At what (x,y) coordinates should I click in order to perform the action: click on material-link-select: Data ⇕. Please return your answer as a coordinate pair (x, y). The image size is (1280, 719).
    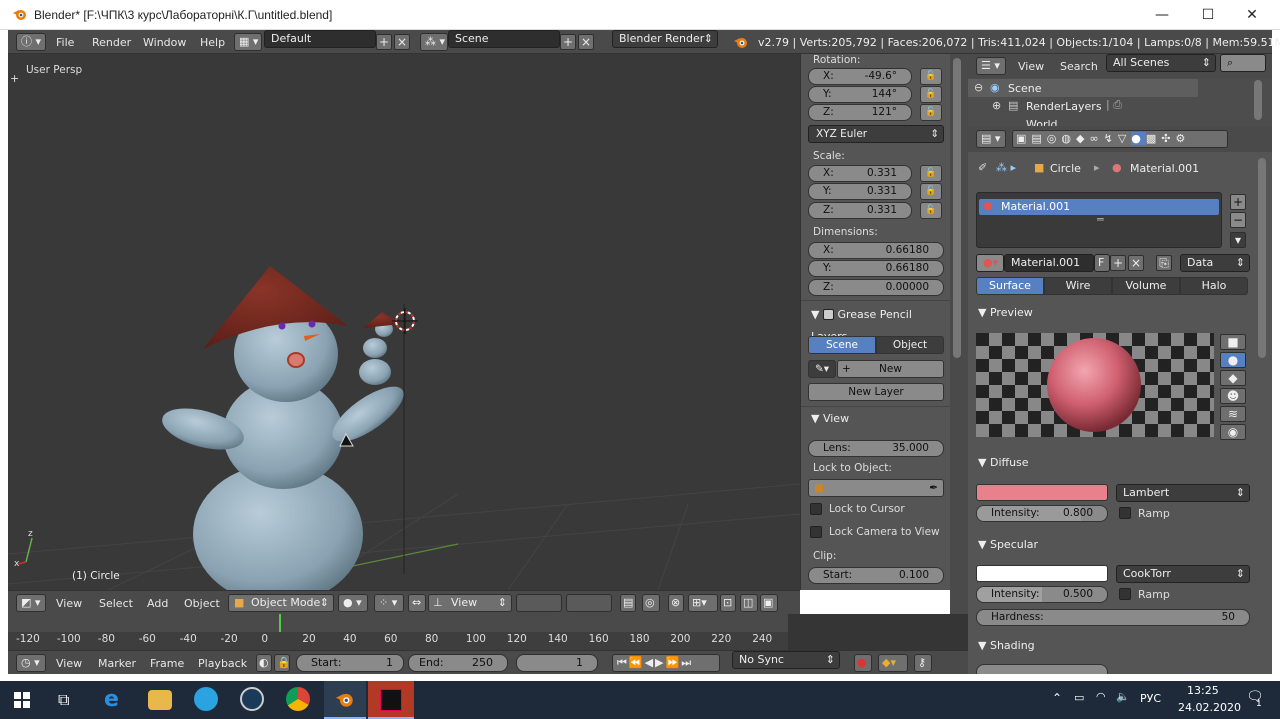
    Looking at the image, I should click on (1215, 263).